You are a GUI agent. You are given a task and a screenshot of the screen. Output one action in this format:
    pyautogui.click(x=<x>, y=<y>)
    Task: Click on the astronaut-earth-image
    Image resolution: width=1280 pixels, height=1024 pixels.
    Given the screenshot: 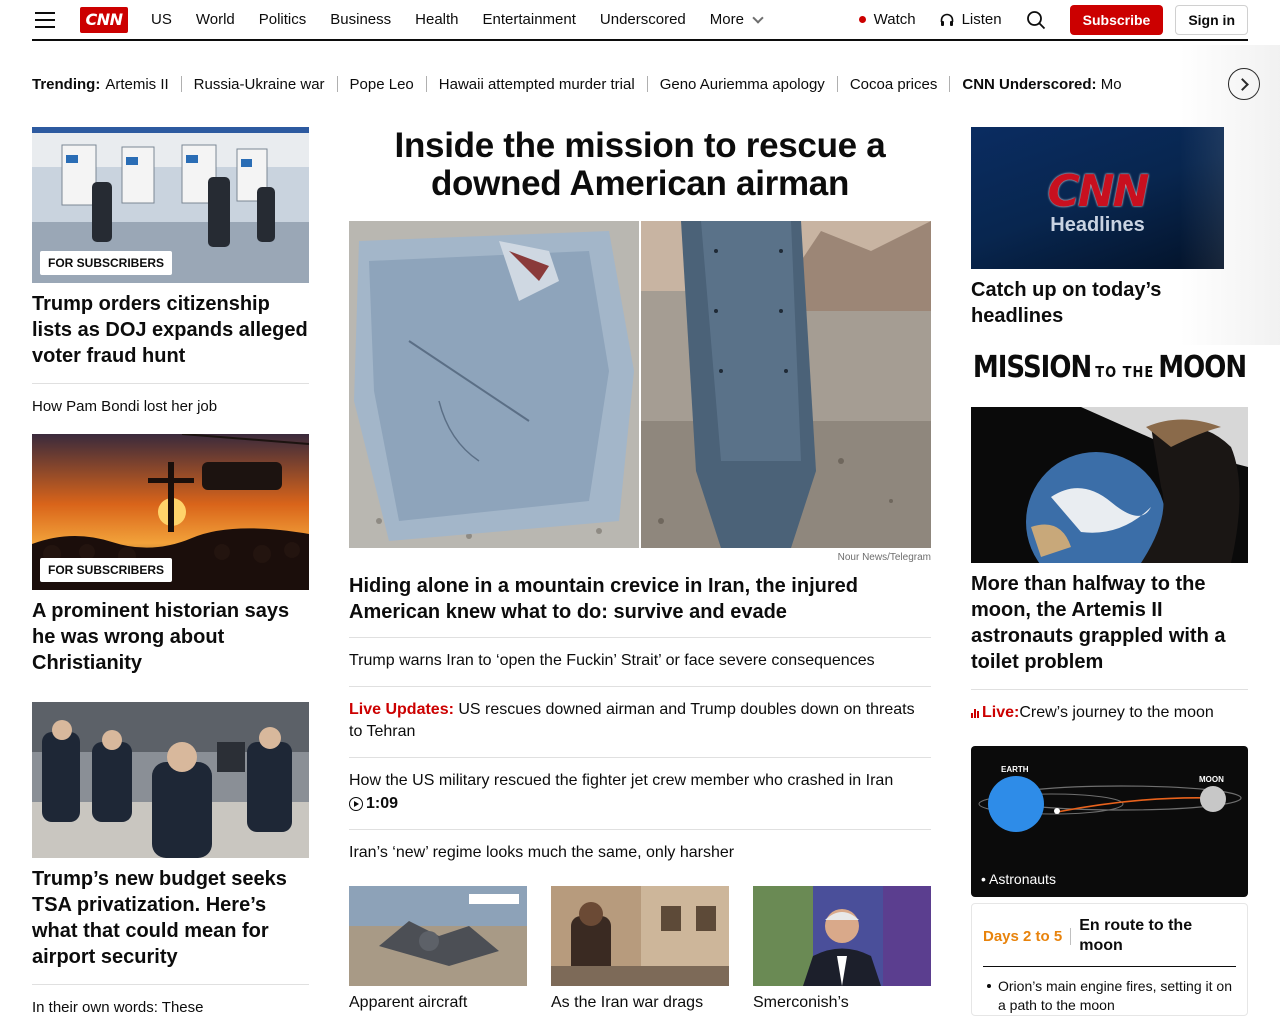 What is the action you would take?
    pyautogui.click(x=1109, y=485)
    